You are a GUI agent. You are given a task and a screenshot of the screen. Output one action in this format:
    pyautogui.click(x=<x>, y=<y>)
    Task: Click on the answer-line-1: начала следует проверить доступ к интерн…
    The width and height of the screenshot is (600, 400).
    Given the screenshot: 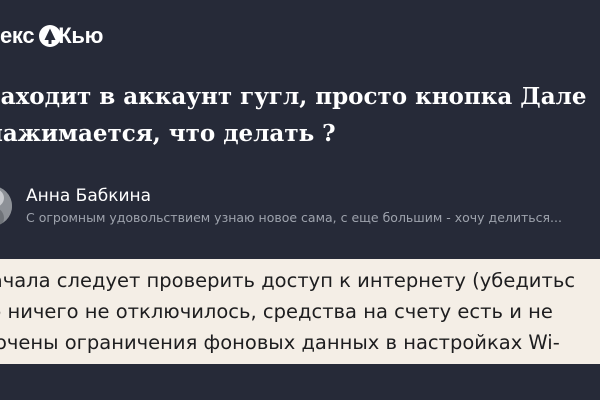 What is the action you would take?
    pyautogui.click(x=288, y=280)
    